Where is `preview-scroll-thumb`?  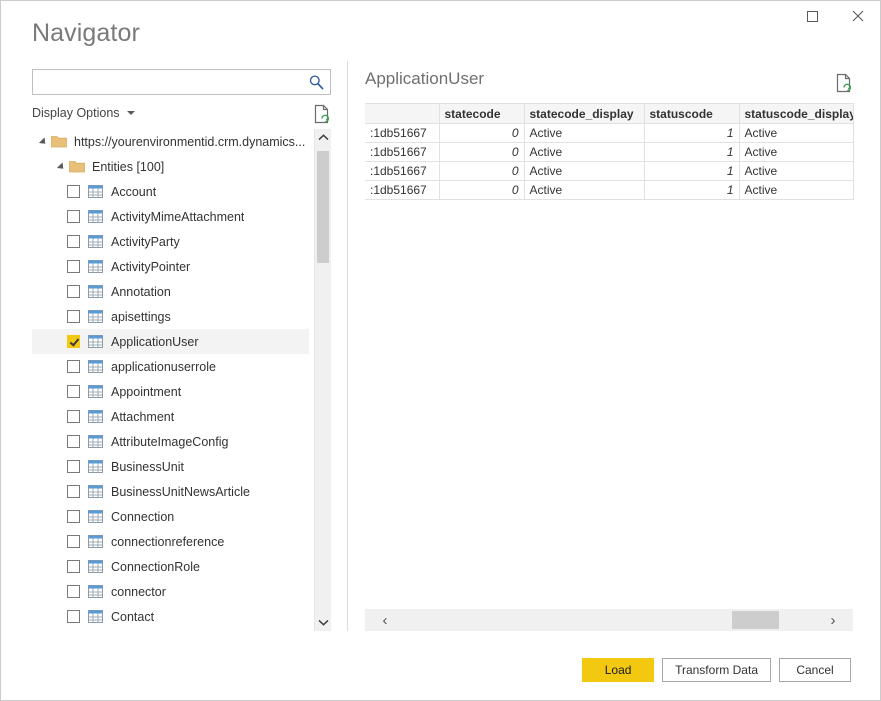
preview-scroll-thumb is located at coordinates (755, 620).